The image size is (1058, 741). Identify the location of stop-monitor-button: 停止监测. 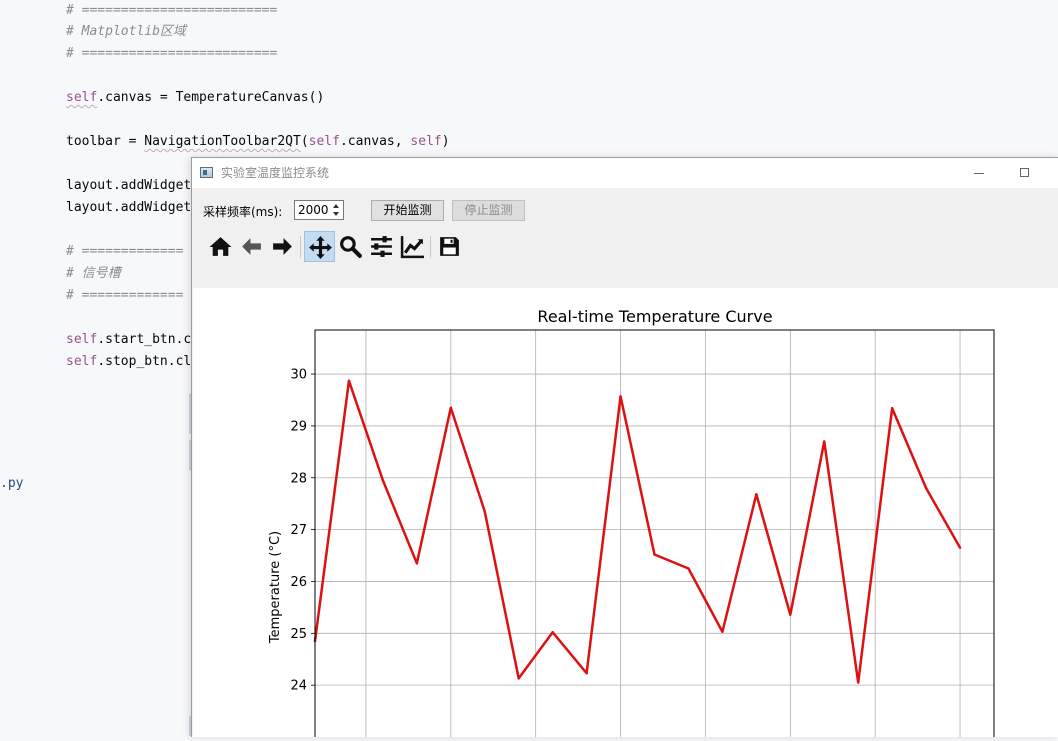
(488, 210).